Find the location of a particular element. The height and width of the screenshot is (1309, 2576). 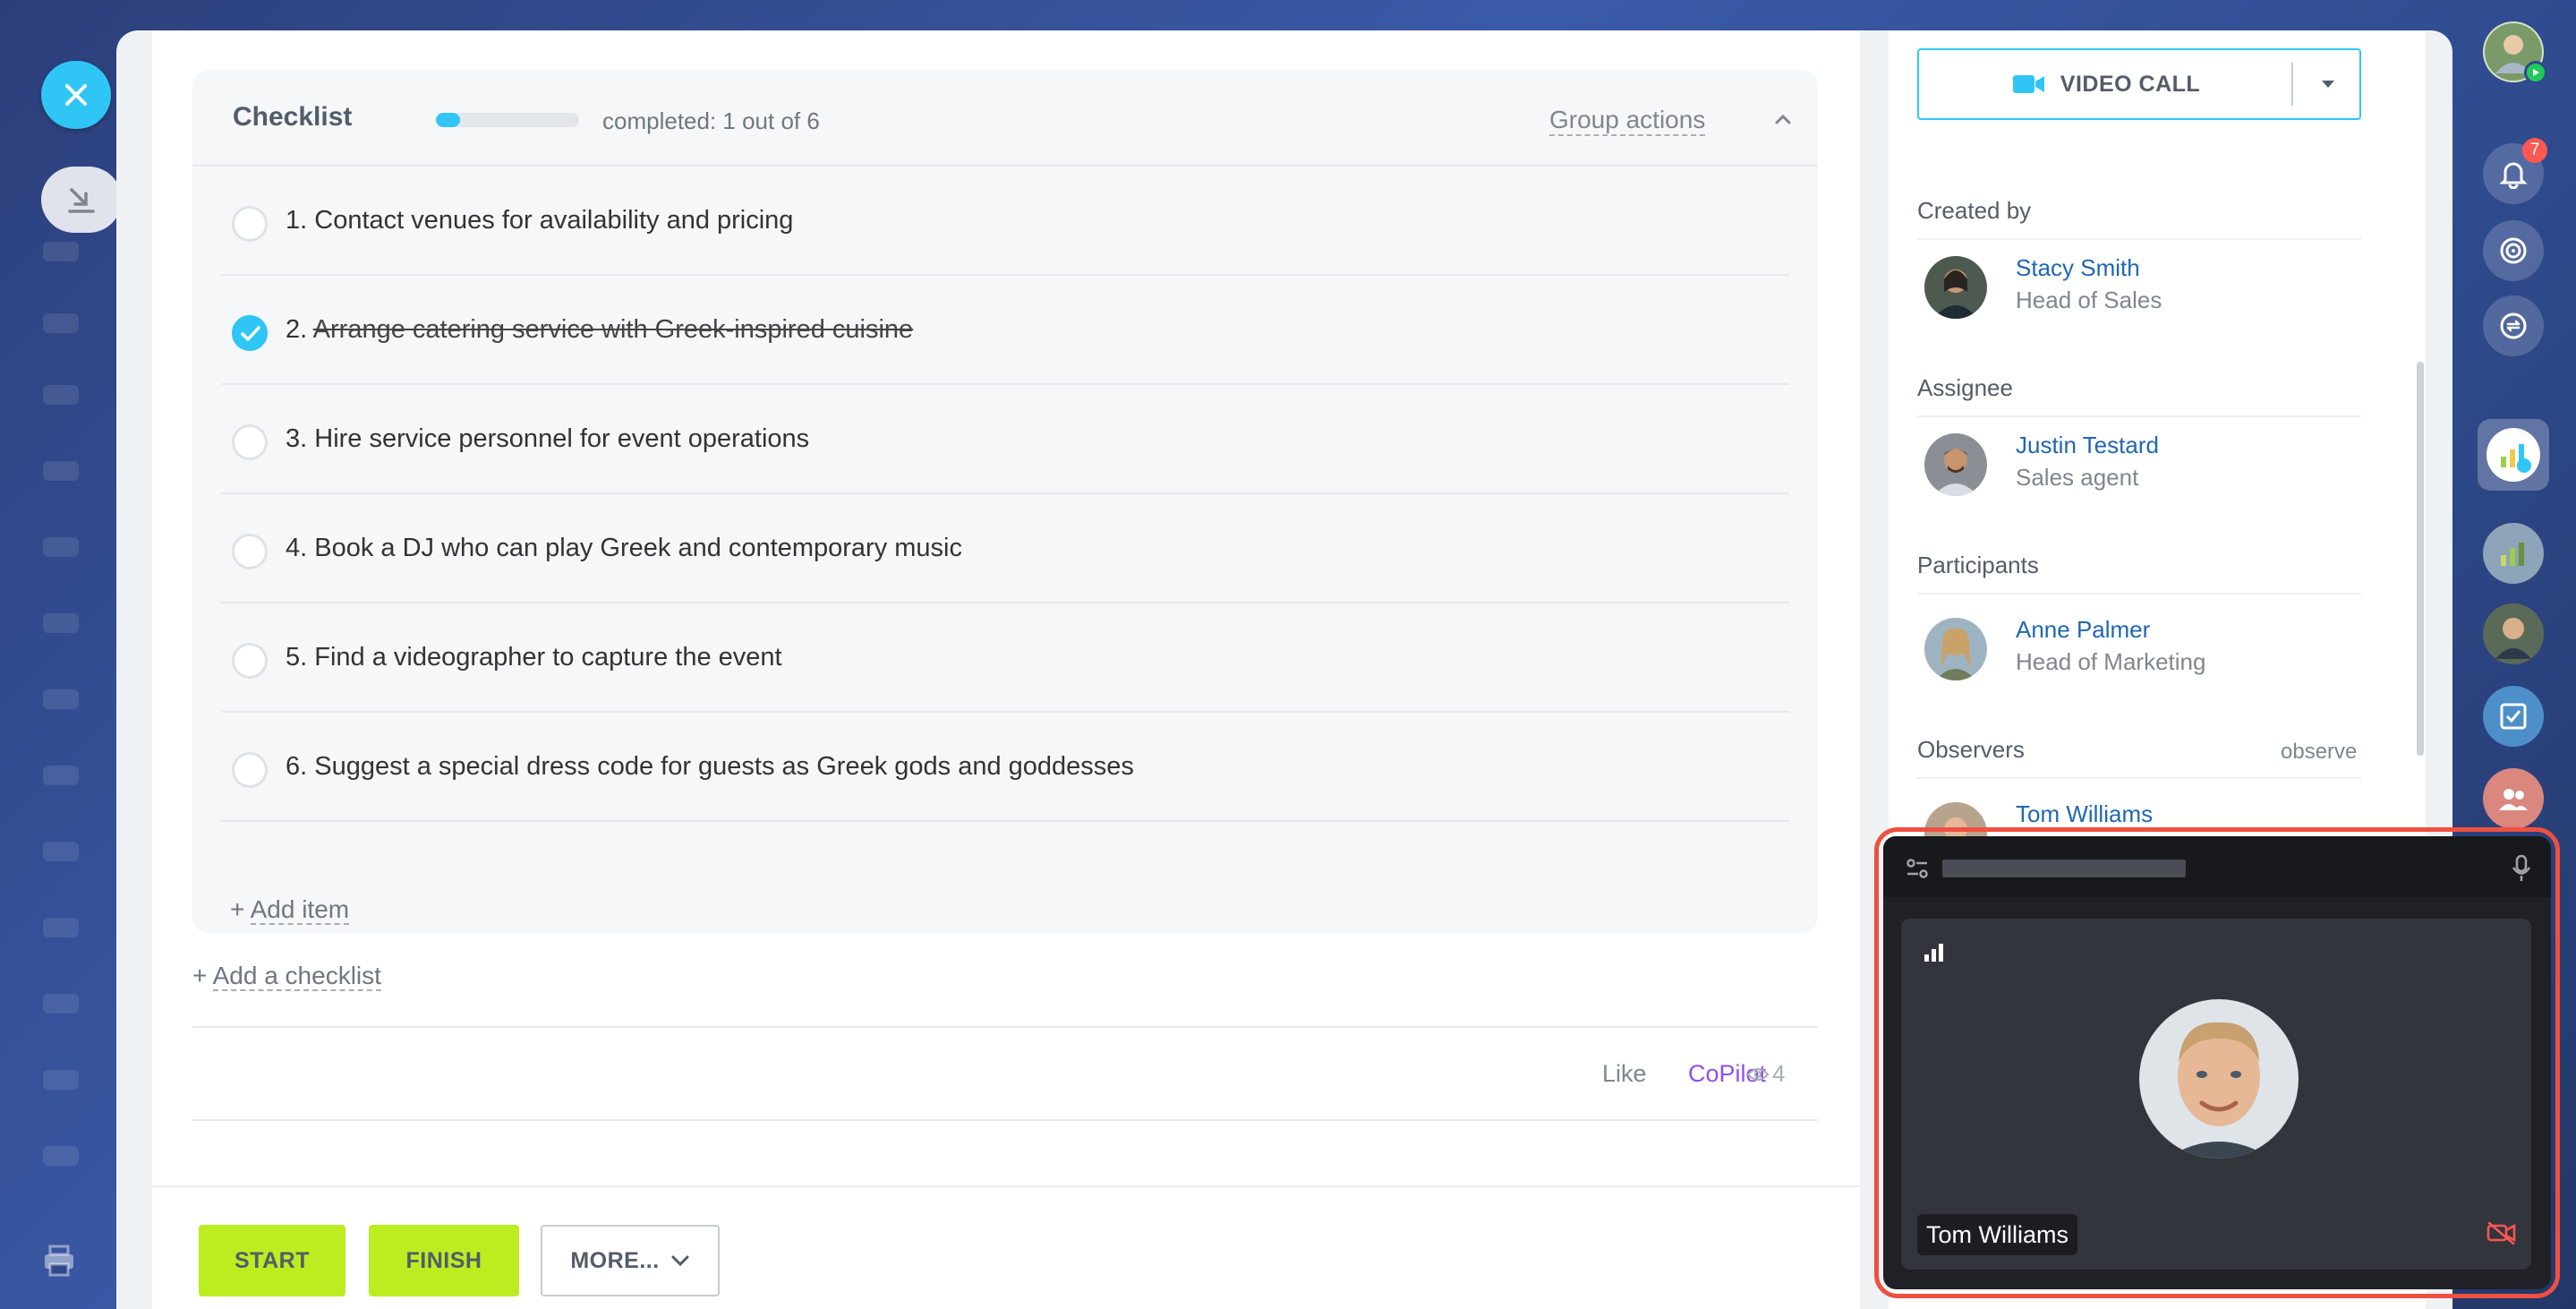

person-name-link: Justin Testard is located at coordinates (2087, 445).